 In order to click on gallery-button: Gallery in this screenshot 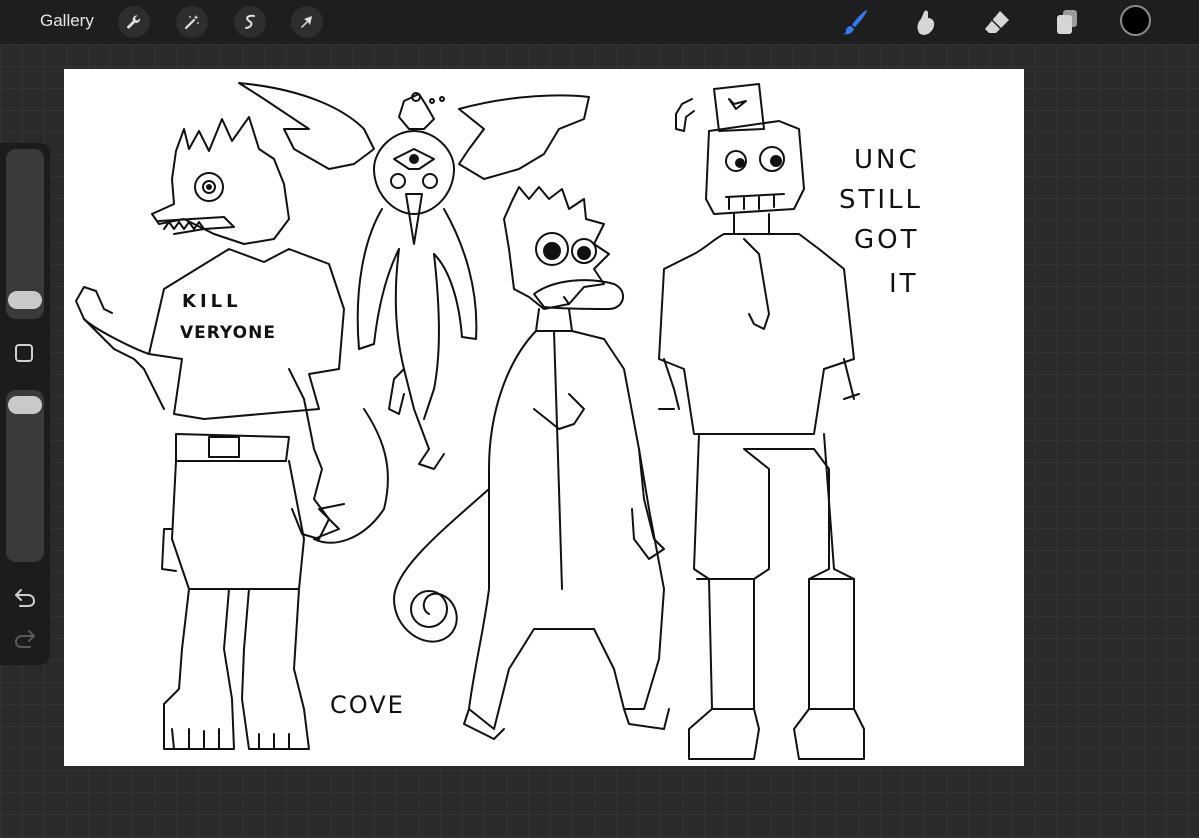, I will do `click(67, 21)`.